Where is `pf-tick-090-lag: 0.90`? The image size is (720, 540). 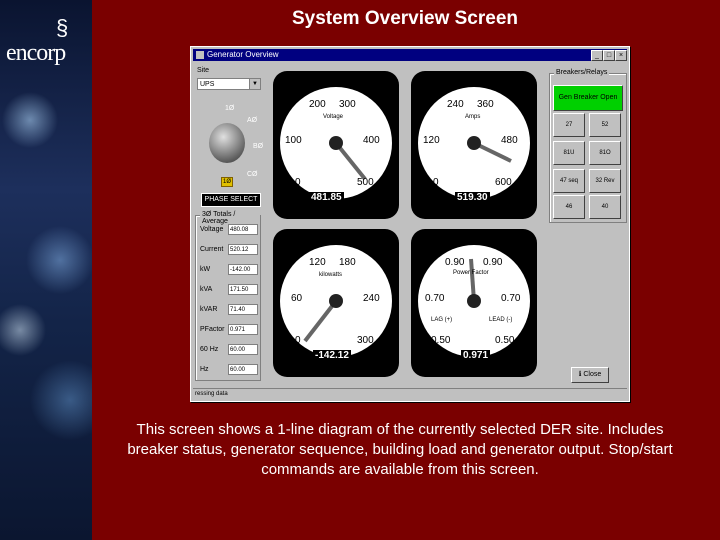
pf-tick-090-lag: 0.90 is located at coordinates (455, 262).